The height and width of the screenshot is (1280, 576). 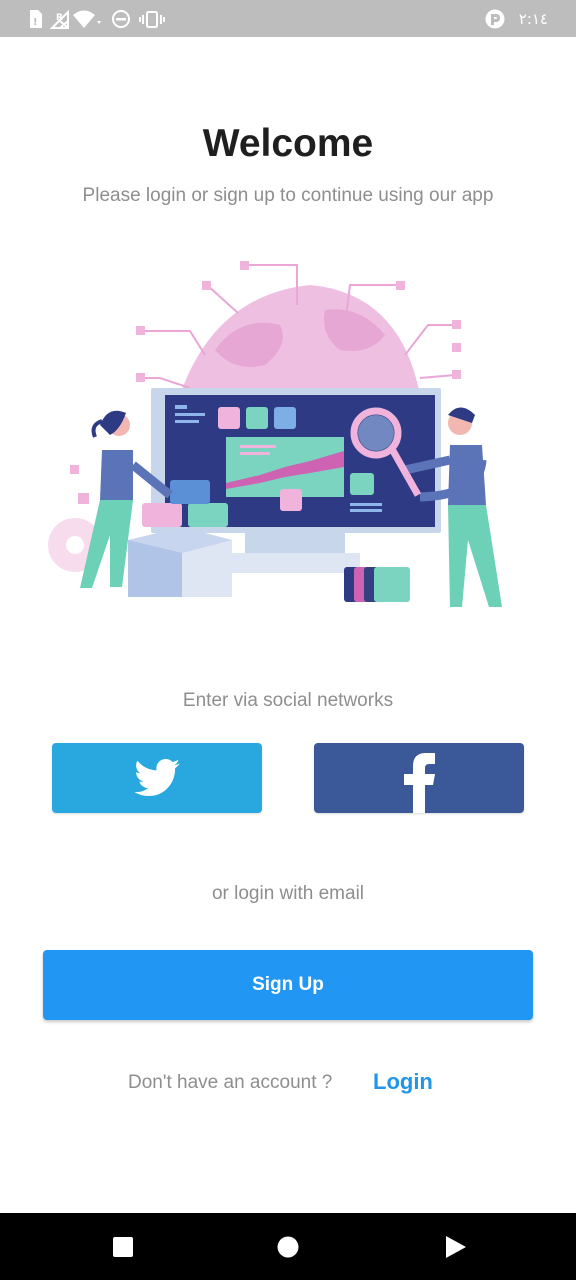 What do you see at coordinates (123, 1247) in the screenshot?
I see `recents-icon` at bounding box center [123, 1247].